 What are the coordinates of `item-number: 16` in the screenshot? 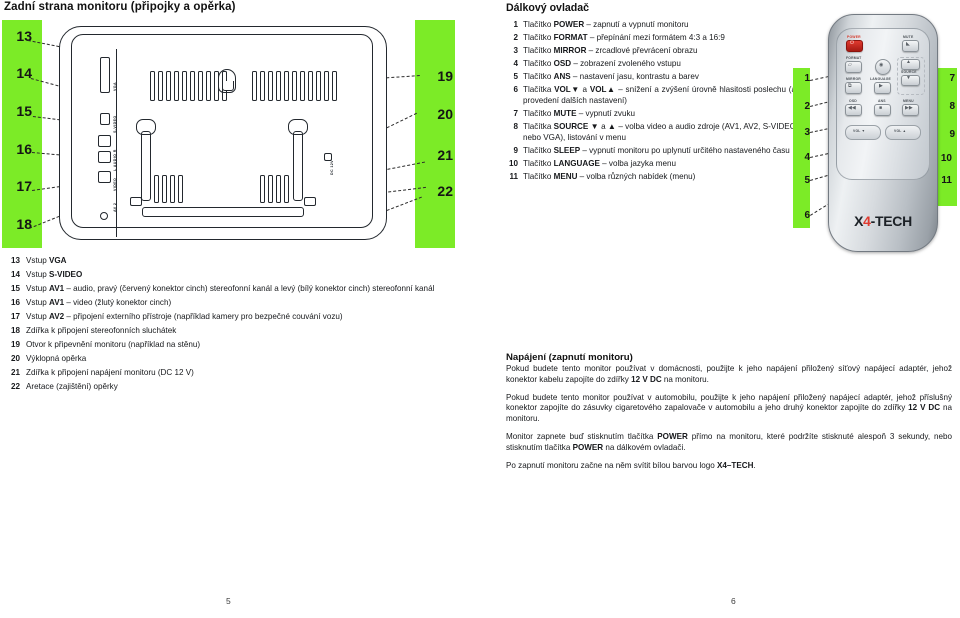 It's located at (15, 302).